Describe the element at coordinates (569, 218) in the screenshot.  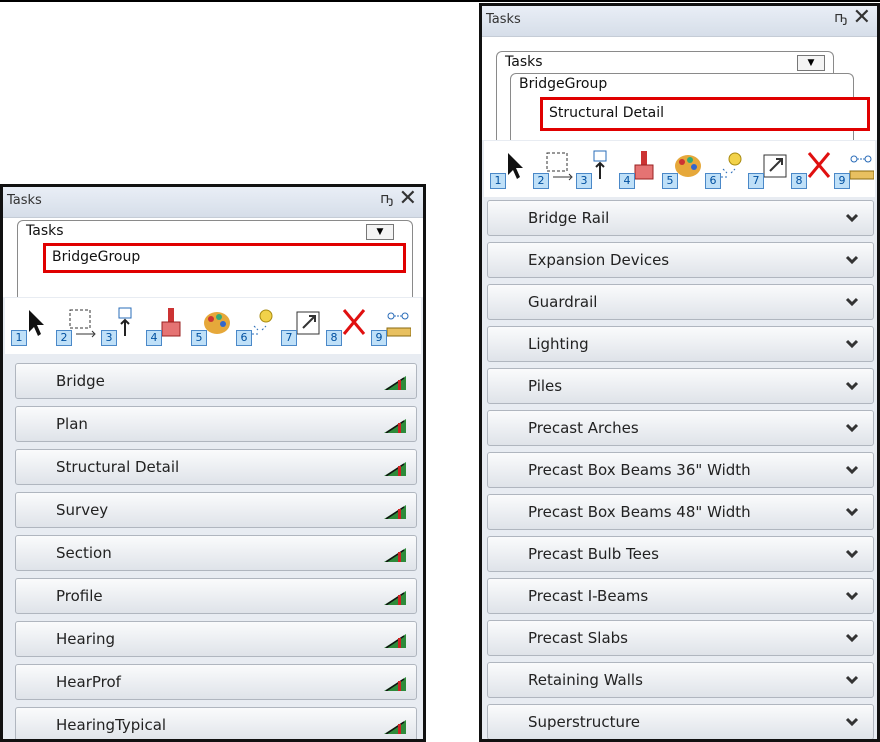
I see `task-item-label: Bridge Rail` at that location.